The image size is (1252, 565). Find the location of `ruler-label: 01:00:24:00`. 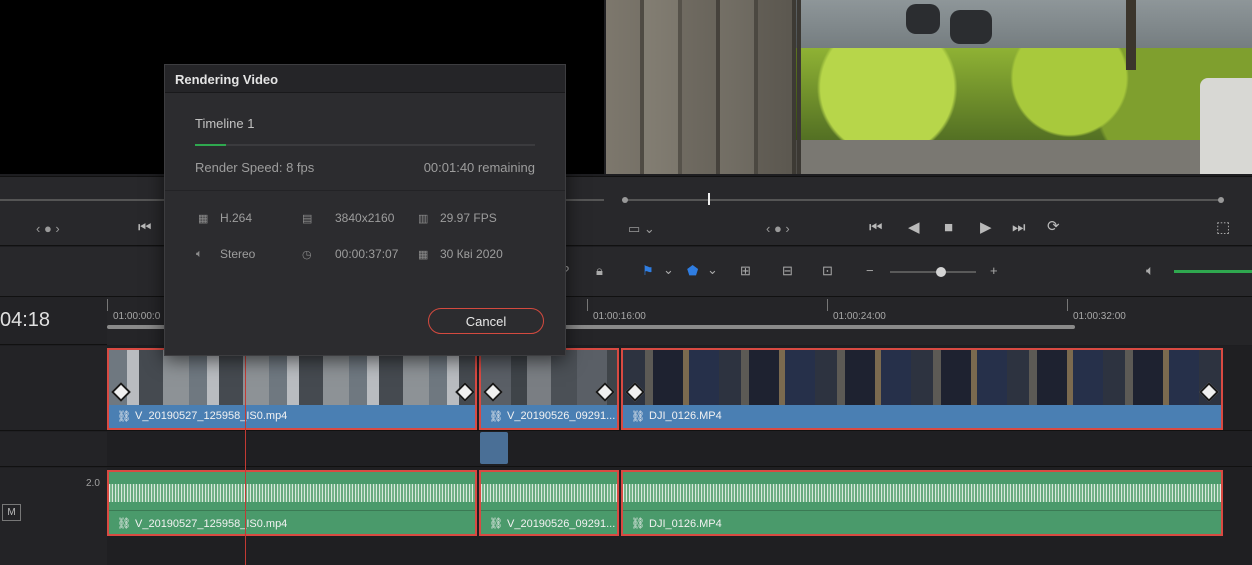

ruler-label: 01:00:24:00 is located at coordinates (859, 316).